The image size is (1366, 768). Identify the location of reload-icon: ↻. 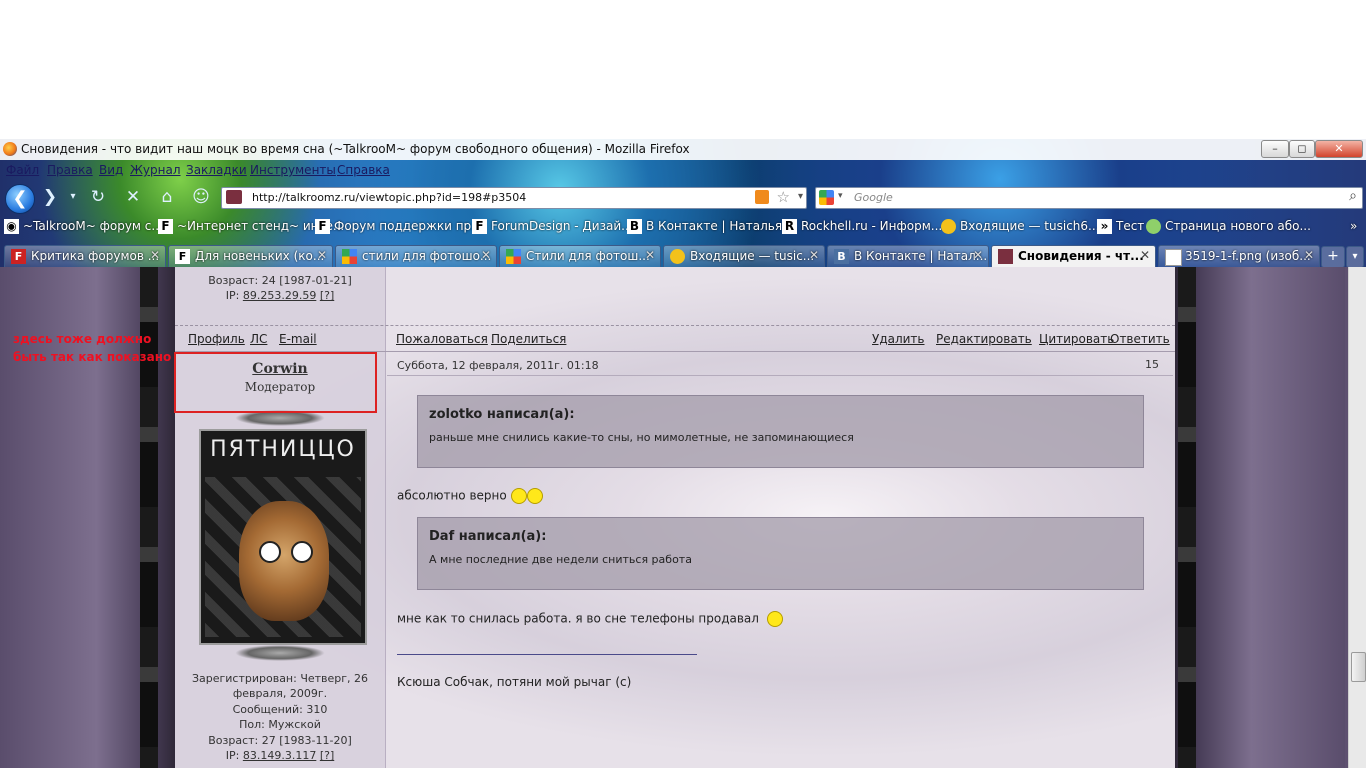
(98, 197).